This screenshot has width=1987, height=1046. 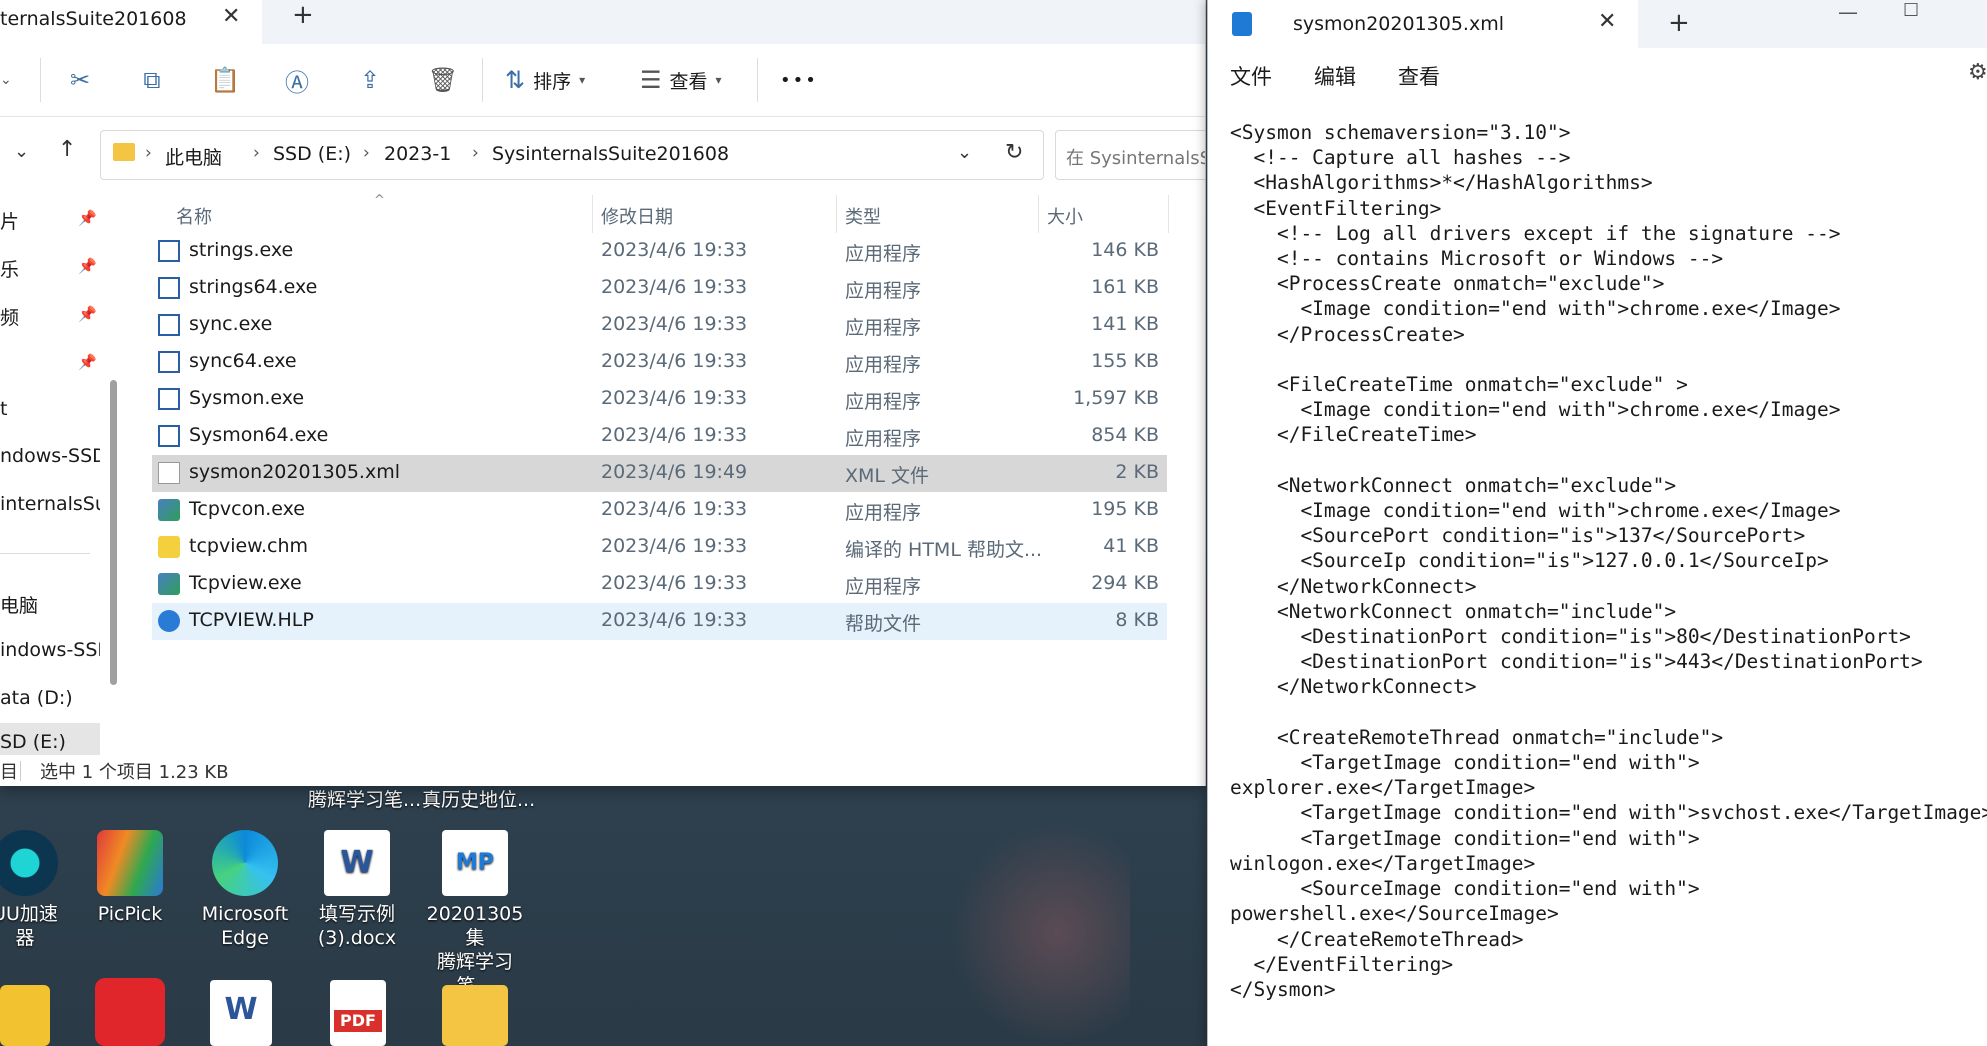 What do you see at coordinates (243, 361) in the screenshot?
I see `file-name: sync64.exe` at bounding box center [243, 361].